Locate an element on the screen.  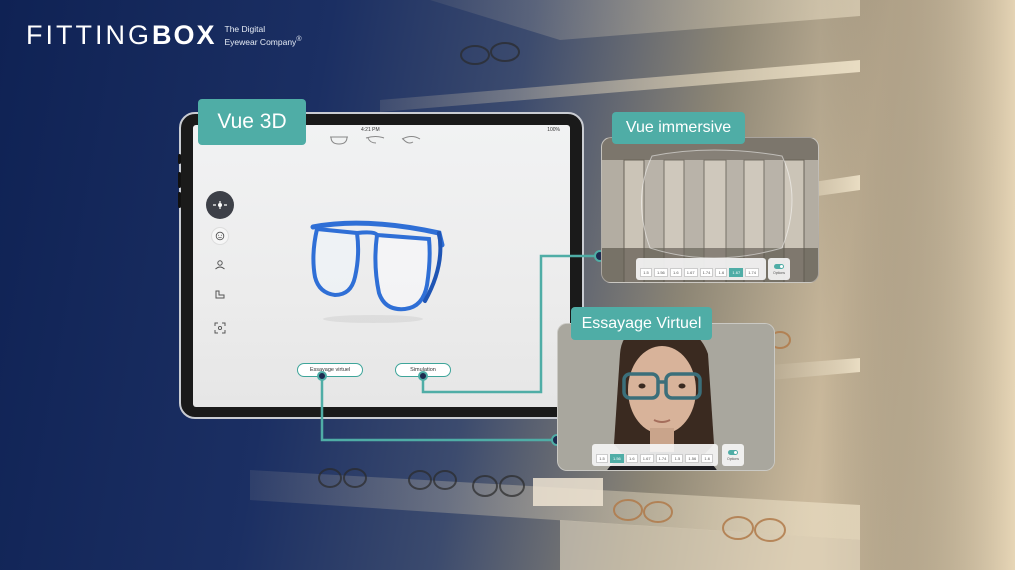
tool-sidebar is located at coordinates (220, 269).